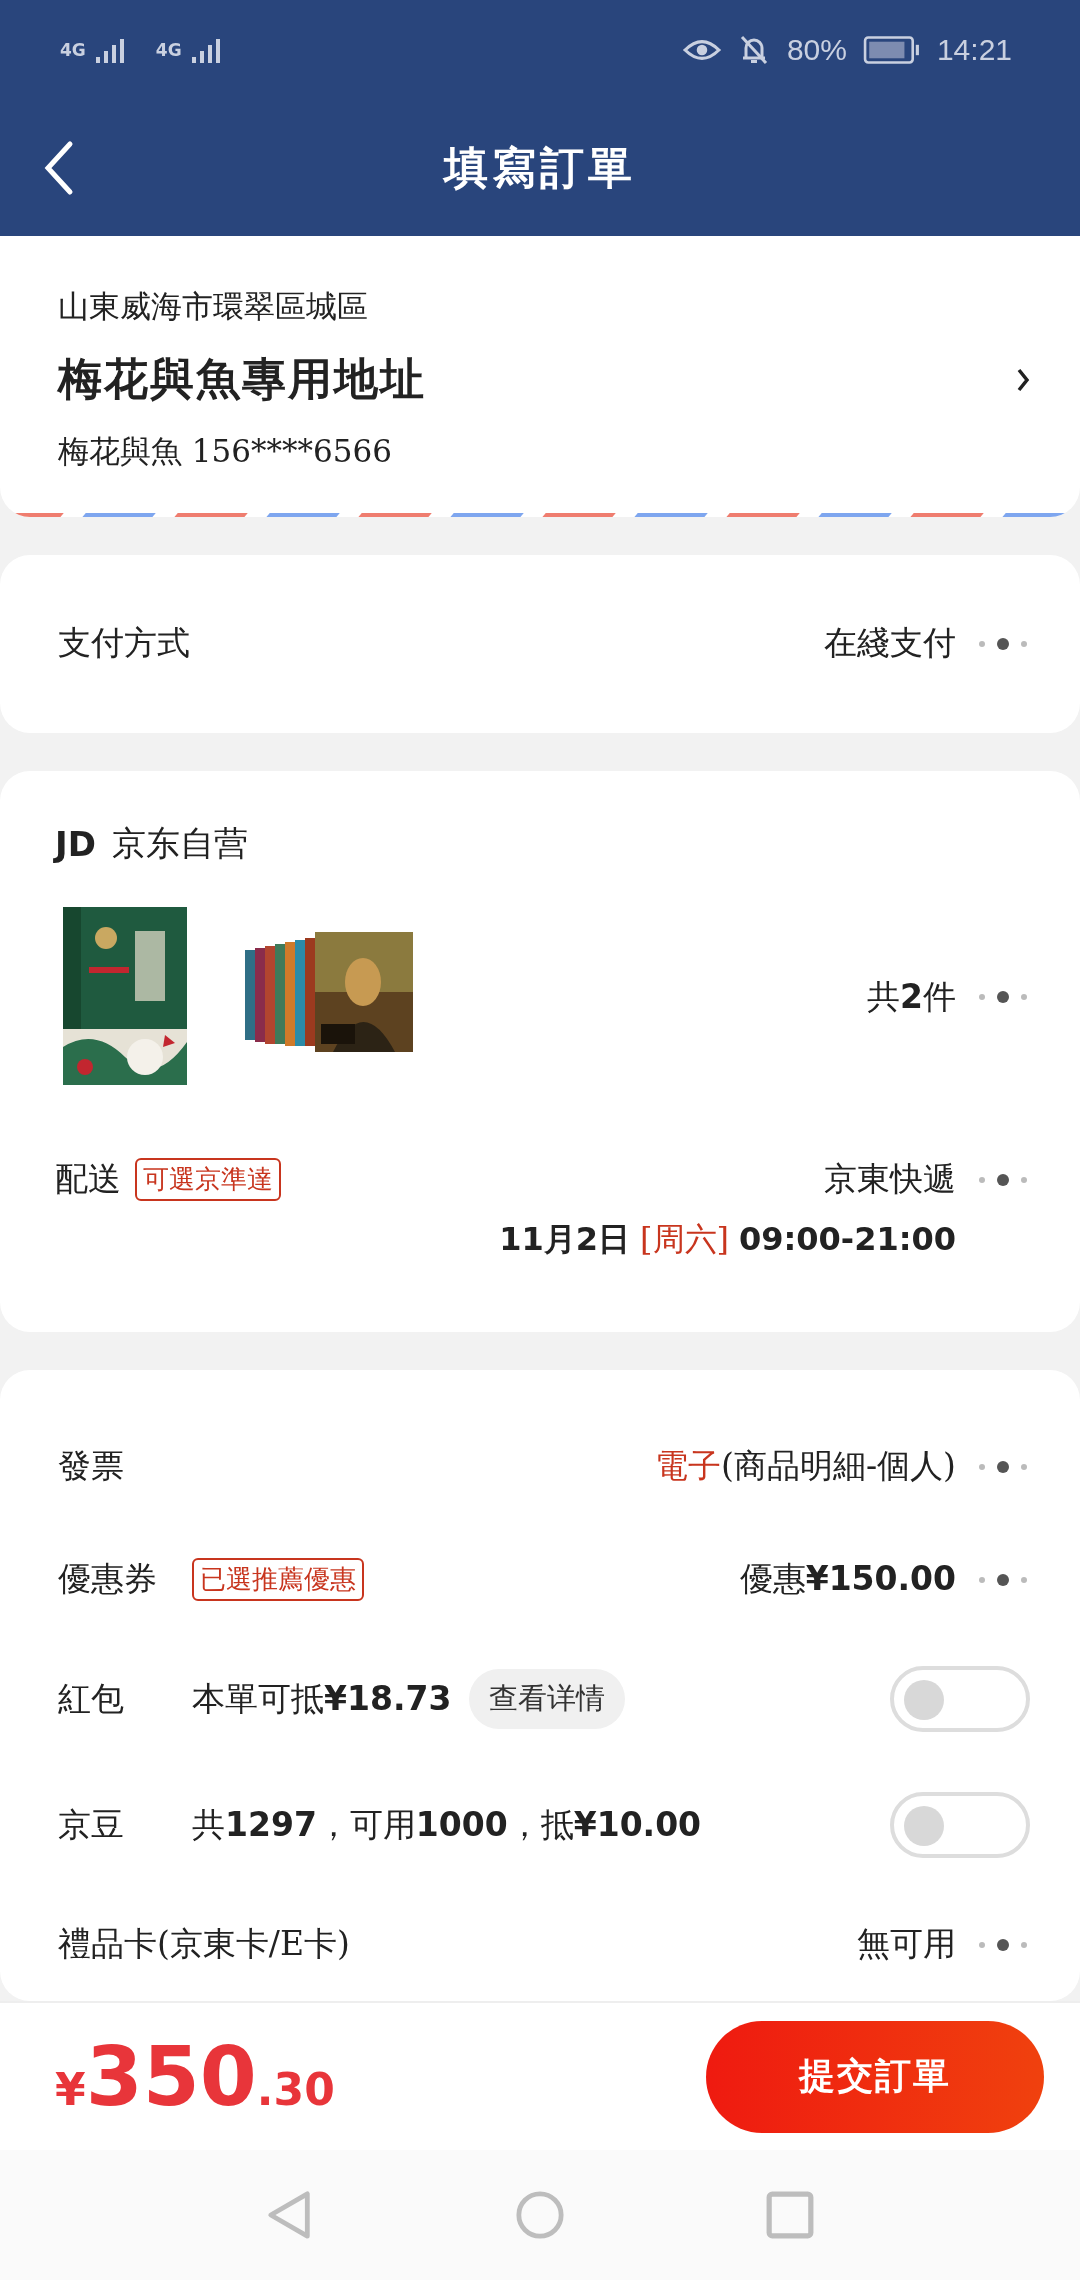 The height and width of the screenshot is (2280, 1080). What do you see at coordinates (91, 1824) in the screenshot?
I see `option-label: 京豆` at bounding box center [91, 1824].